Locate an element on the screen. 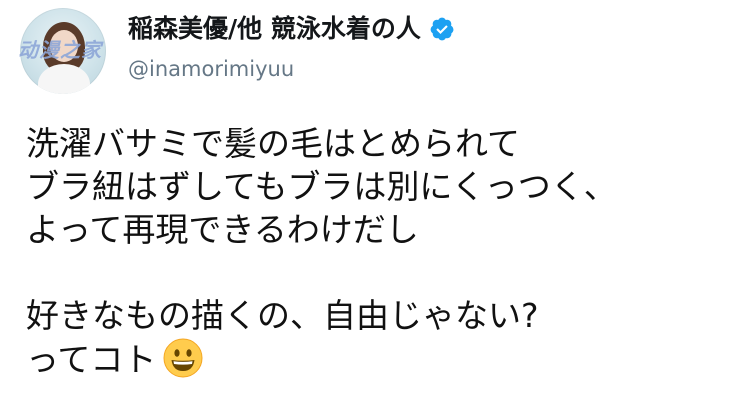  author-name-row: 稲森美優/他 競泳水着の人 is located at coordinates (291, 29).